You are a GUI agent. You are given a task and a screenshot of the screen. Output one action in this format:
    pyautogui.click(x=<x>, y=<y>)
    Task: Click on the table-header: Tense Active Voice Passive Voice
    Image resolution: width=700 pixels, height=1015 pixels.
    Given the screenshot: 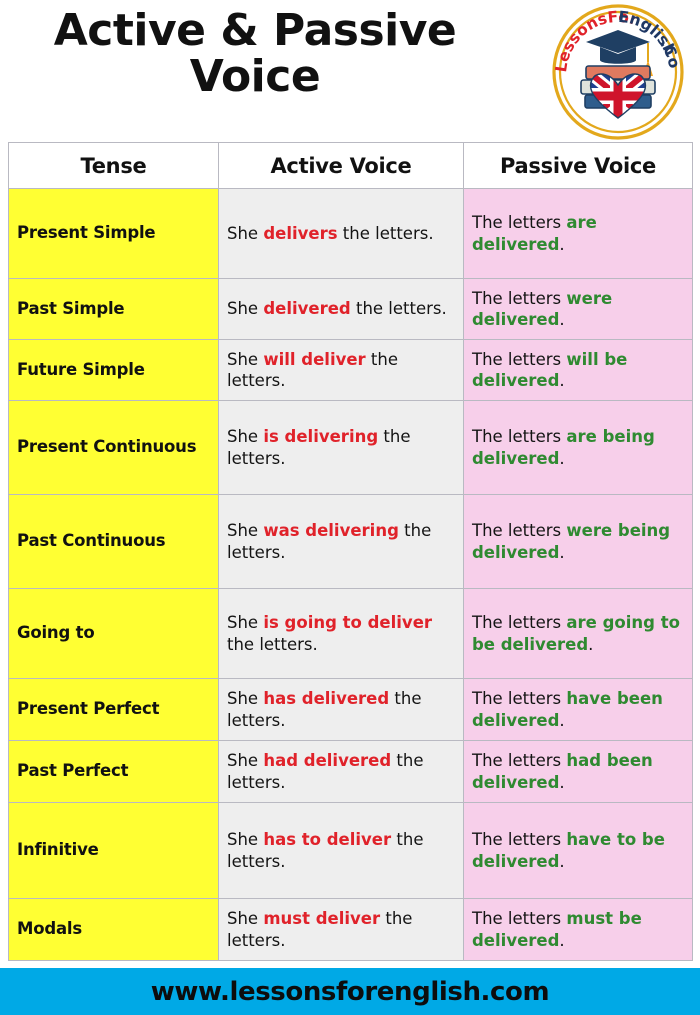 What is the action you would take?
    pyautogui.click(x=350, y=165)
    